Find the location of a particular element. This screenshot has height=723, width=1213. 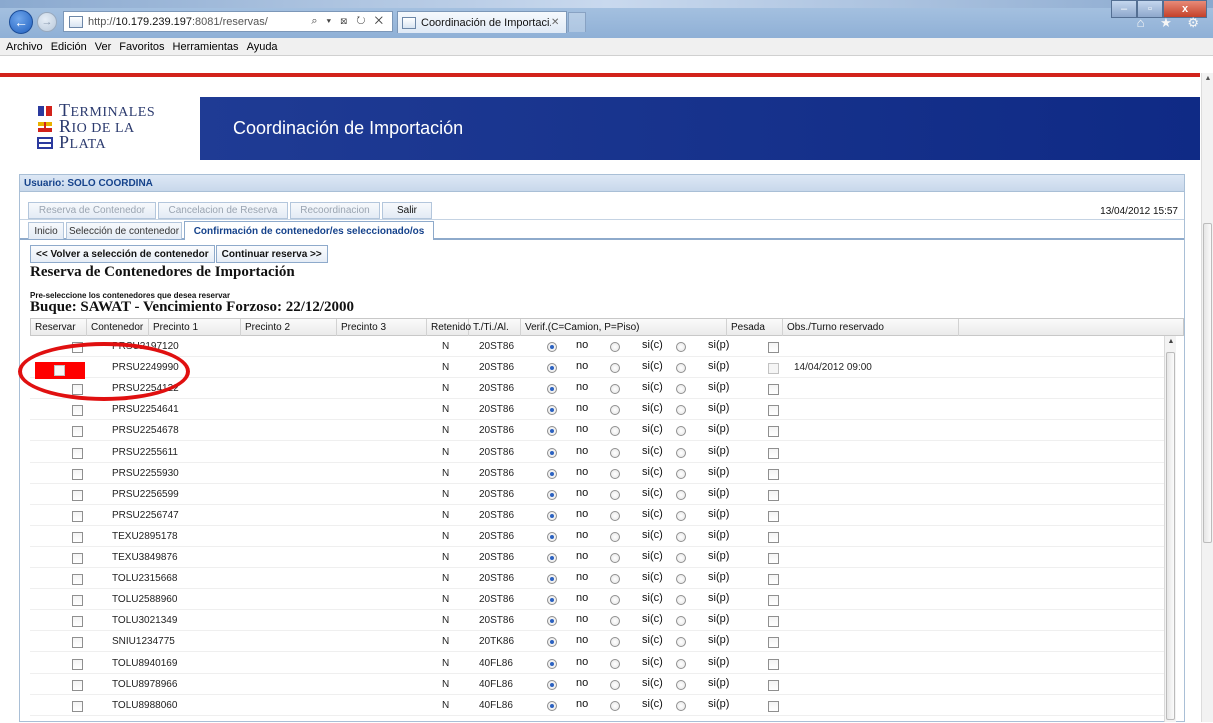

tab-seleccion-contenedor: Selección de contenedor is located at coordinates (124, 230).